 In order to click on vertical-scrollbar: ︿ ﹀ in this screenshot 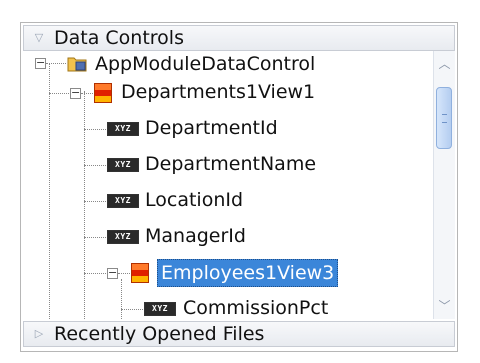, I will do `click(444, 185)`.